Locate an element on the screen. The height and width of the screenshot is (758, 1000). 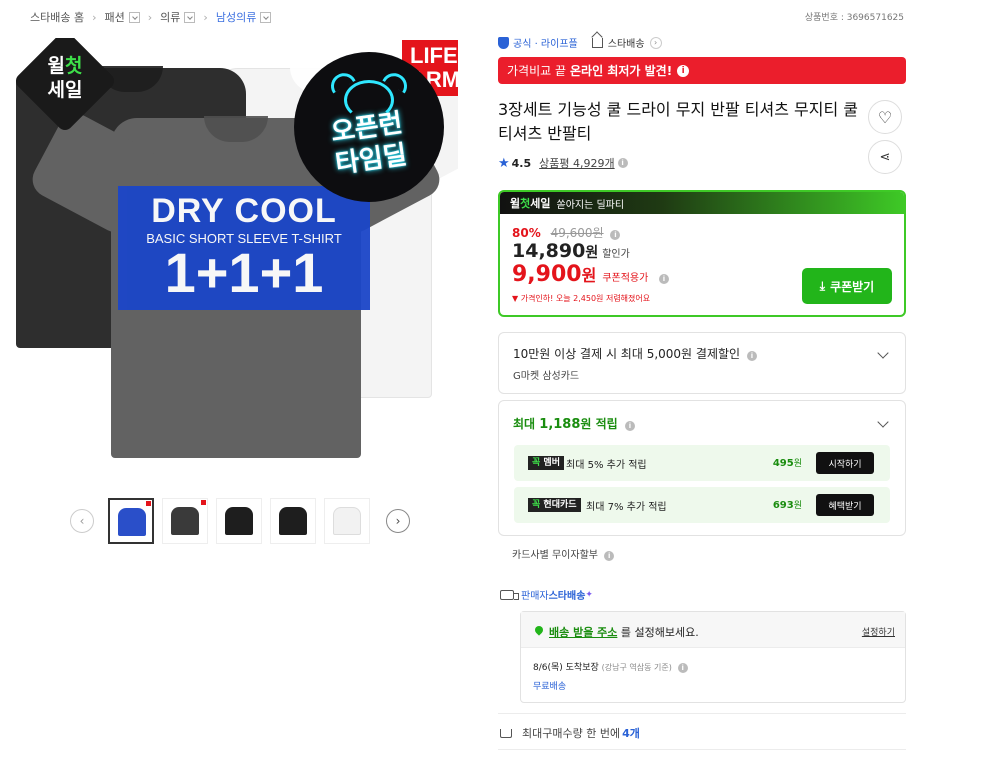
star-shipping-link: 스타배송 › is located at coordinates (626, 42).